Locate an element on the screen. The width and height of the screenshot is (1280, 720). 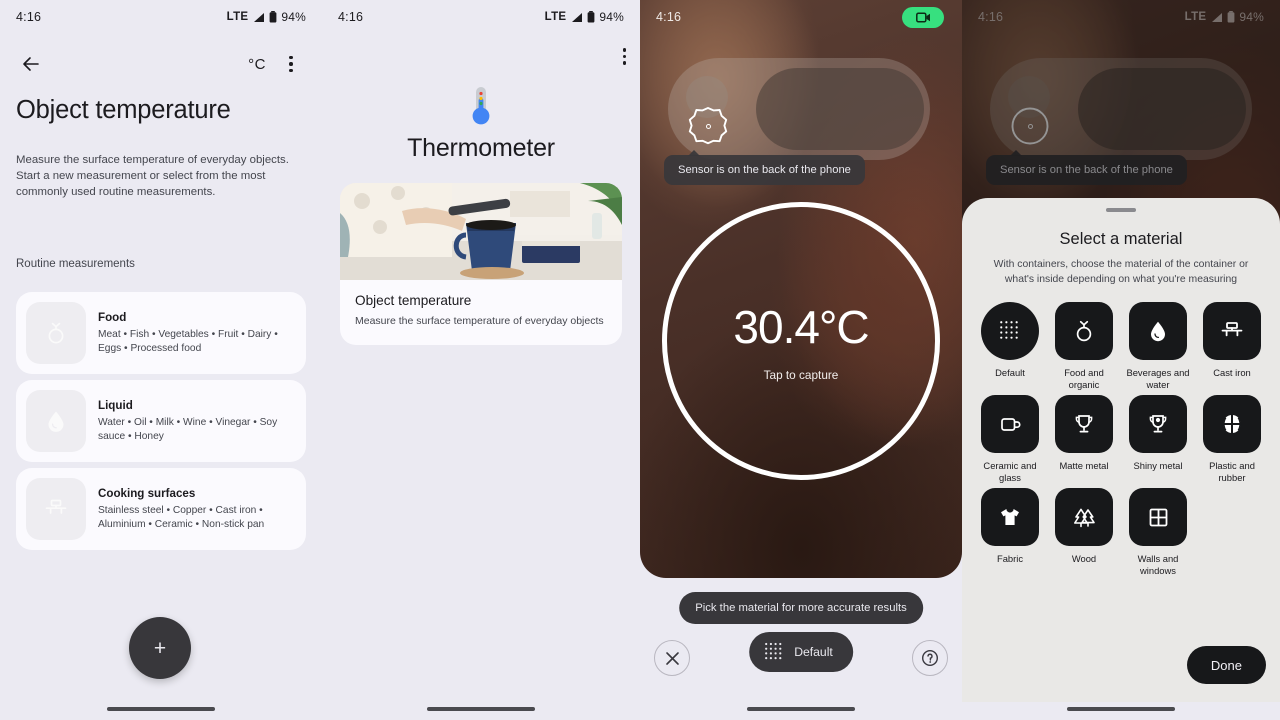
close-button is located at coordinates (672, 658).